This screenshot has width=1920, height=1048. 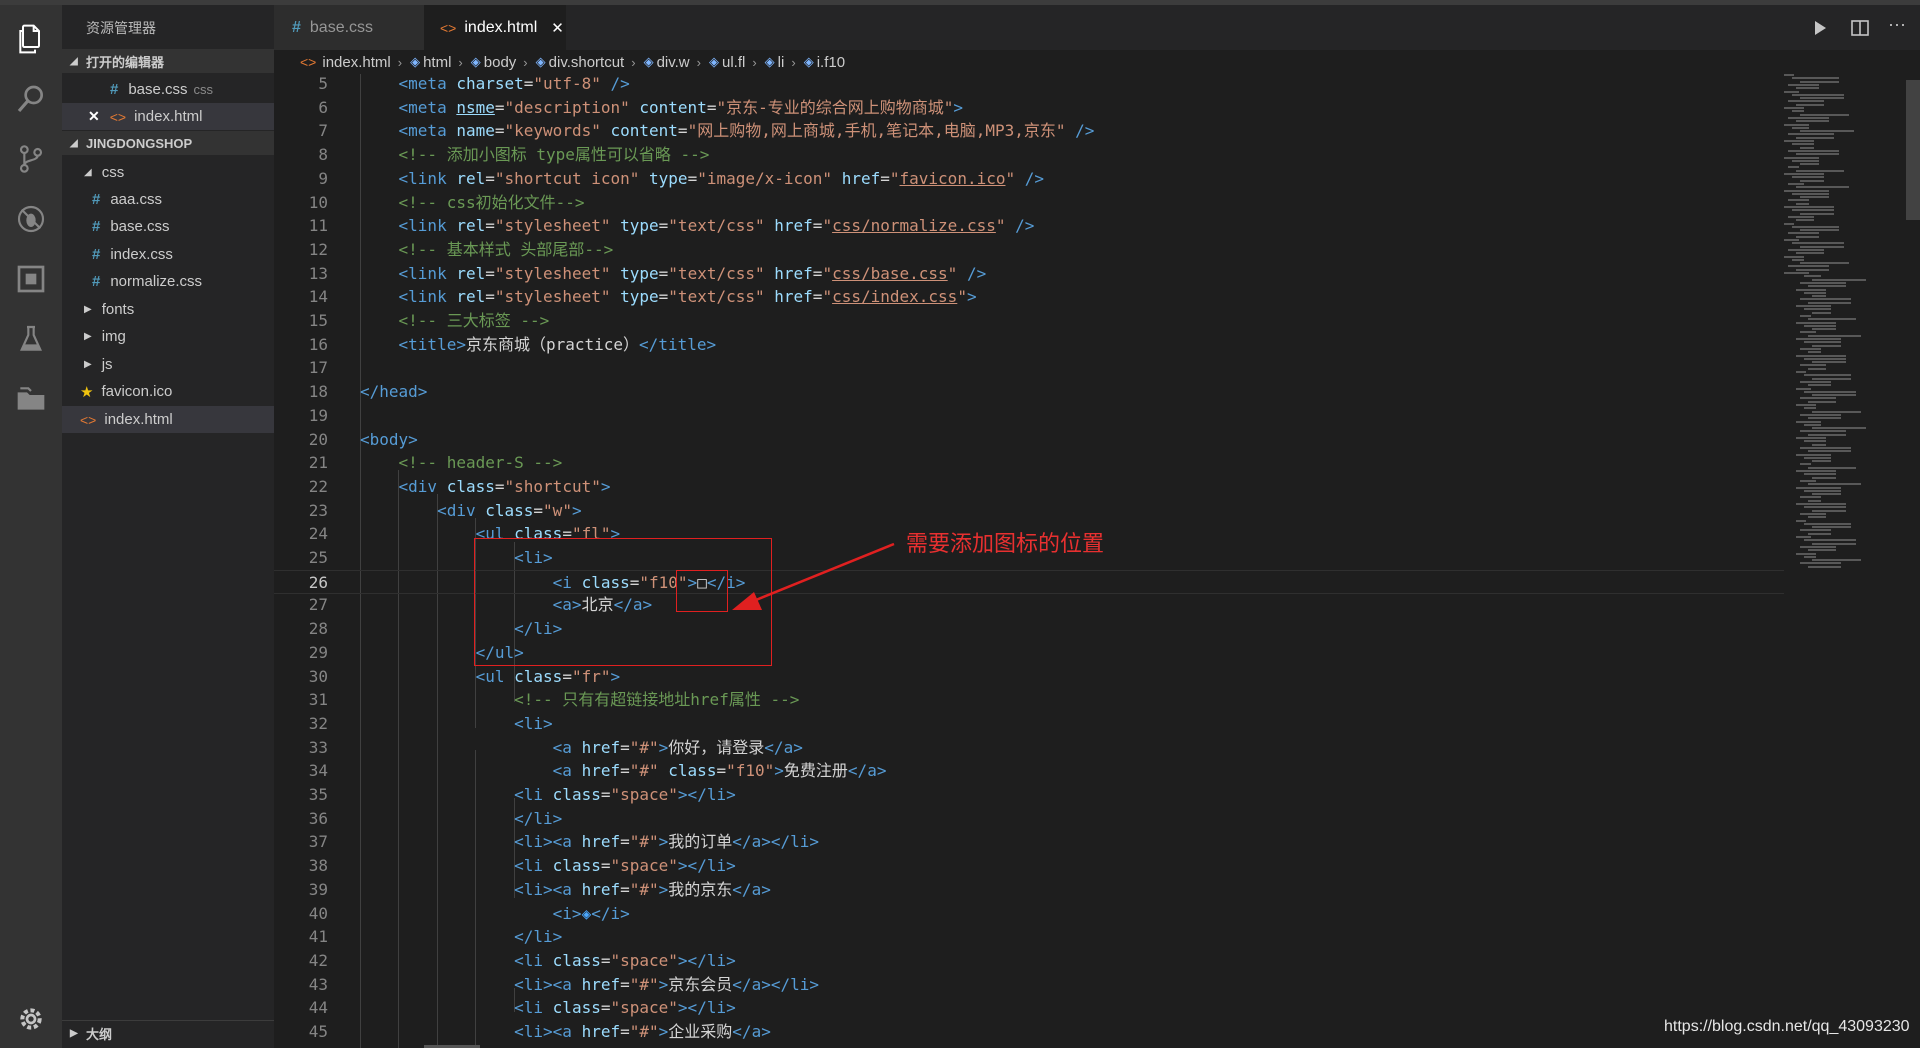 I want to click on settings-gear-icon, so click(x=31, y=1019).